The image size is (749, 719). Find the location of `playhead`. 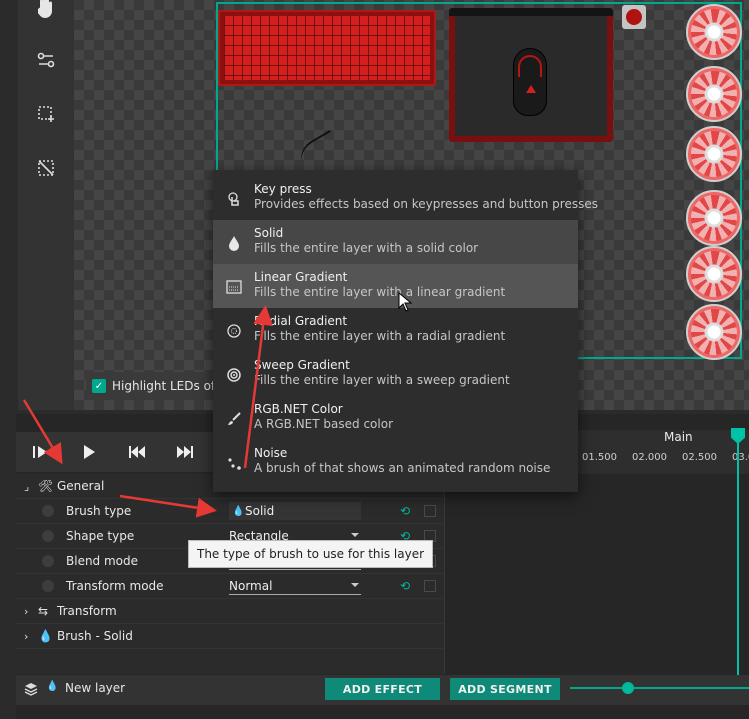

playhead is located at coordinates (738, 552).